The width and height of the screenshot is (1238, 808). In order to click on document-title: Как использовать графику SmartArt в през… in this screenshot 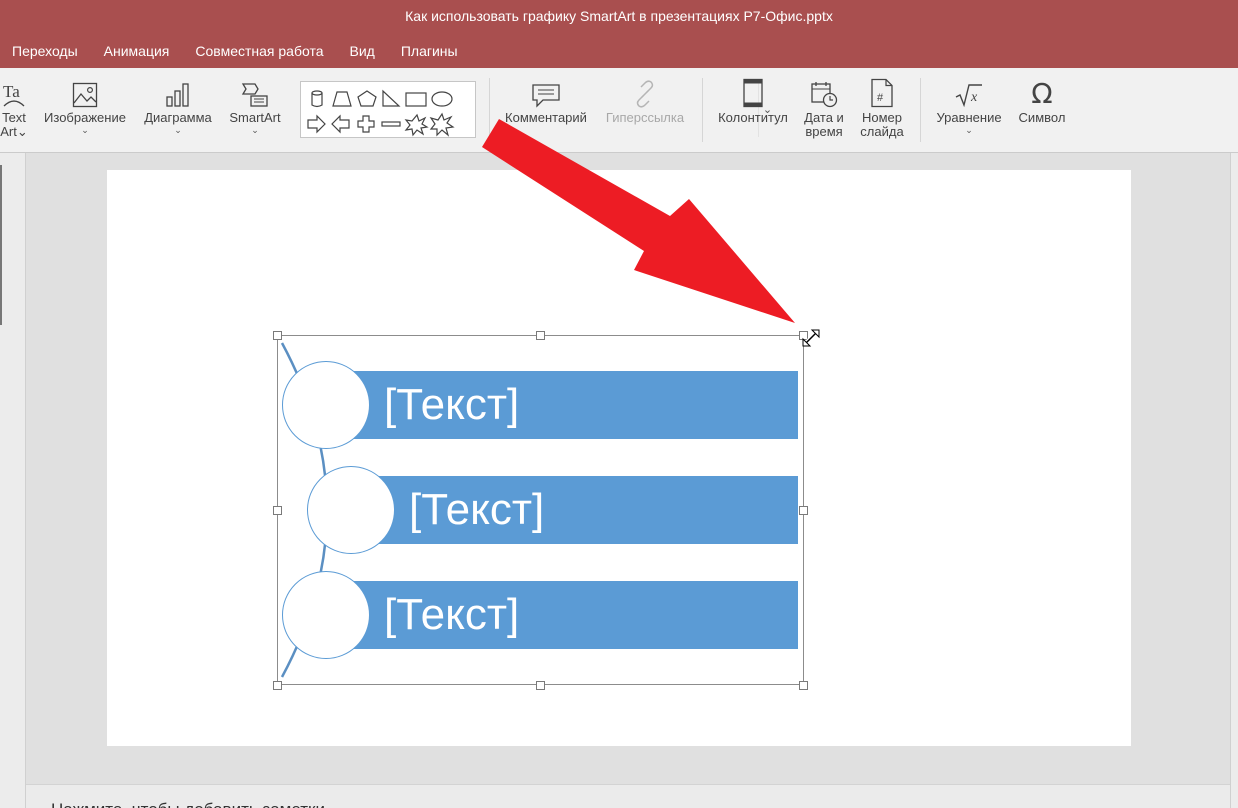, I will do `click(619, 16)`.